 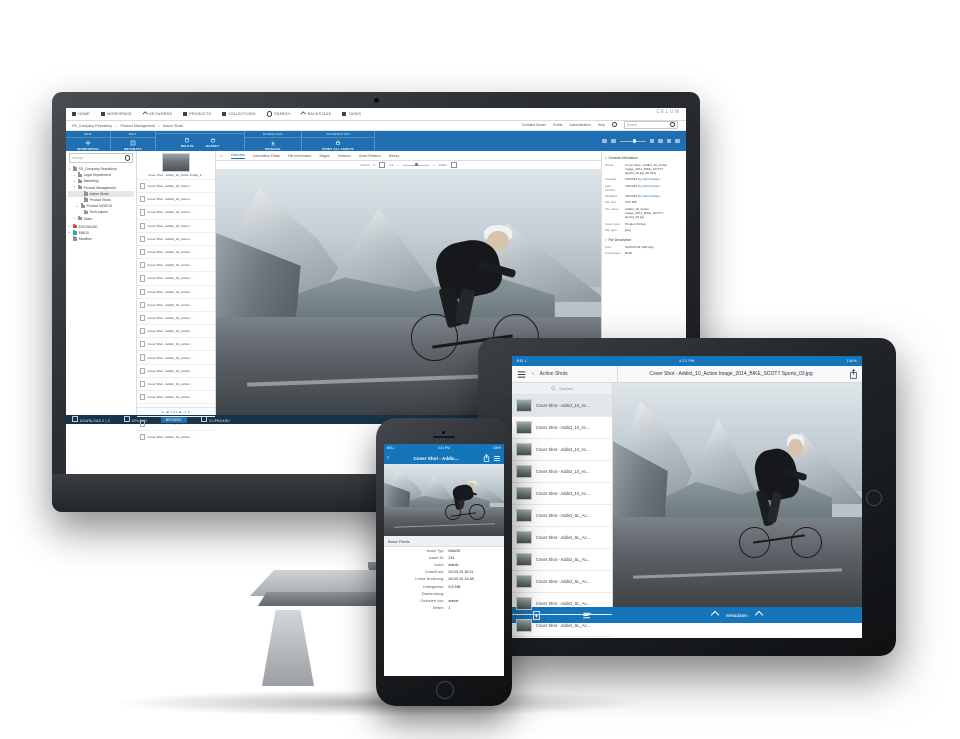 I want to click on tab-history: History, so click(x=394, y=156).